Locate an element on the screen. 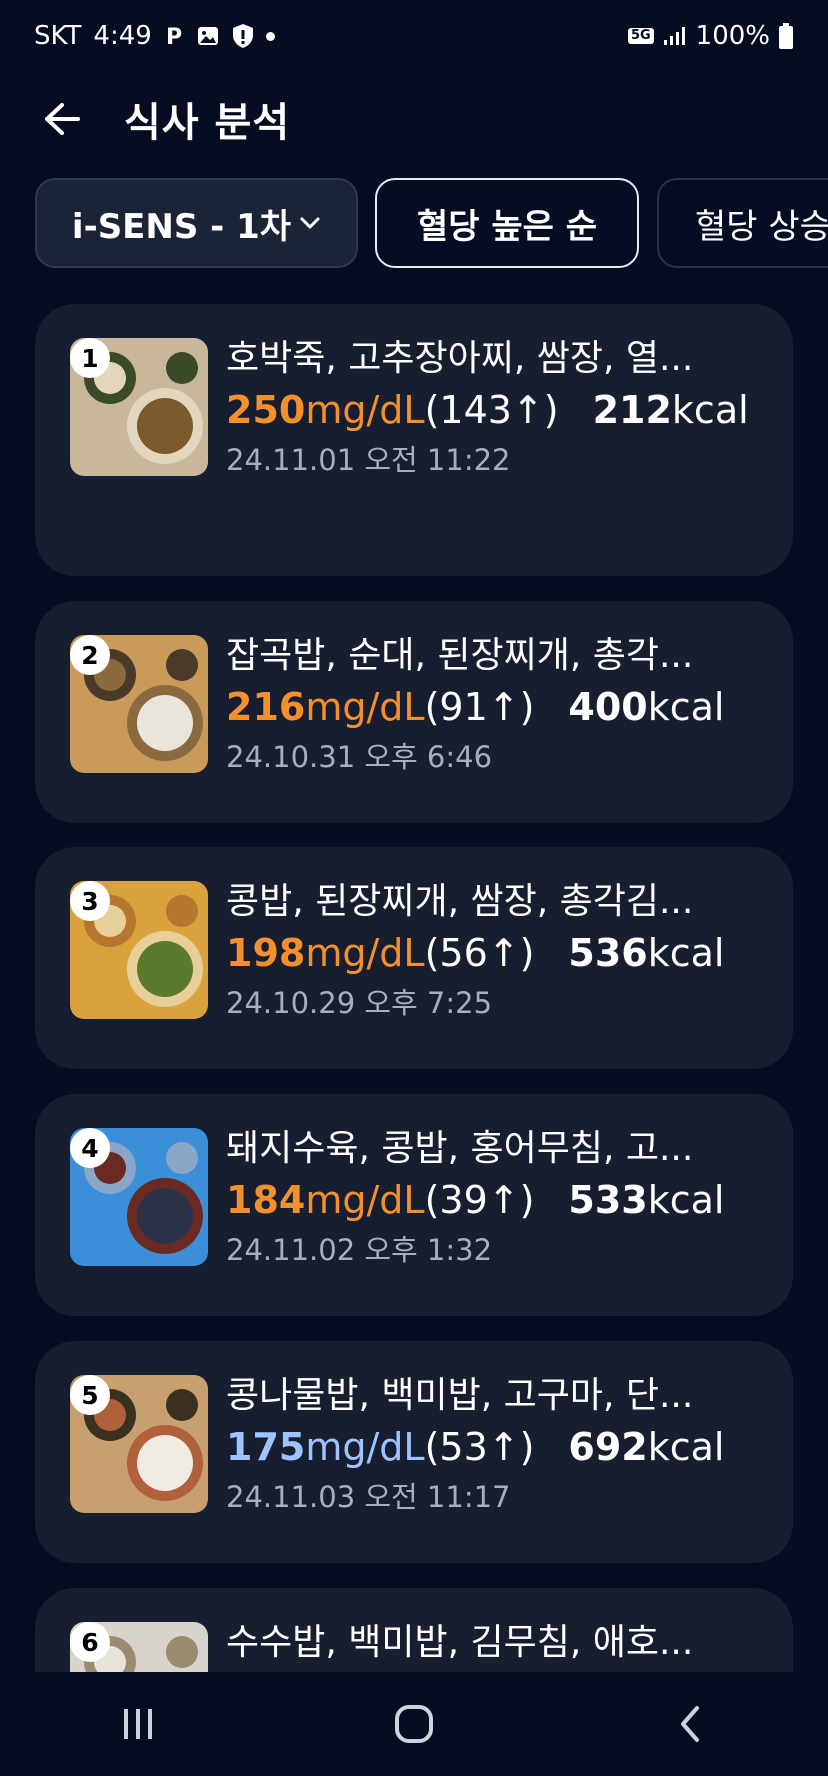  filter-bar: i-SENS - 1차 혈당 높은 순 혈당 상승 is located at coordinates (414, 224).